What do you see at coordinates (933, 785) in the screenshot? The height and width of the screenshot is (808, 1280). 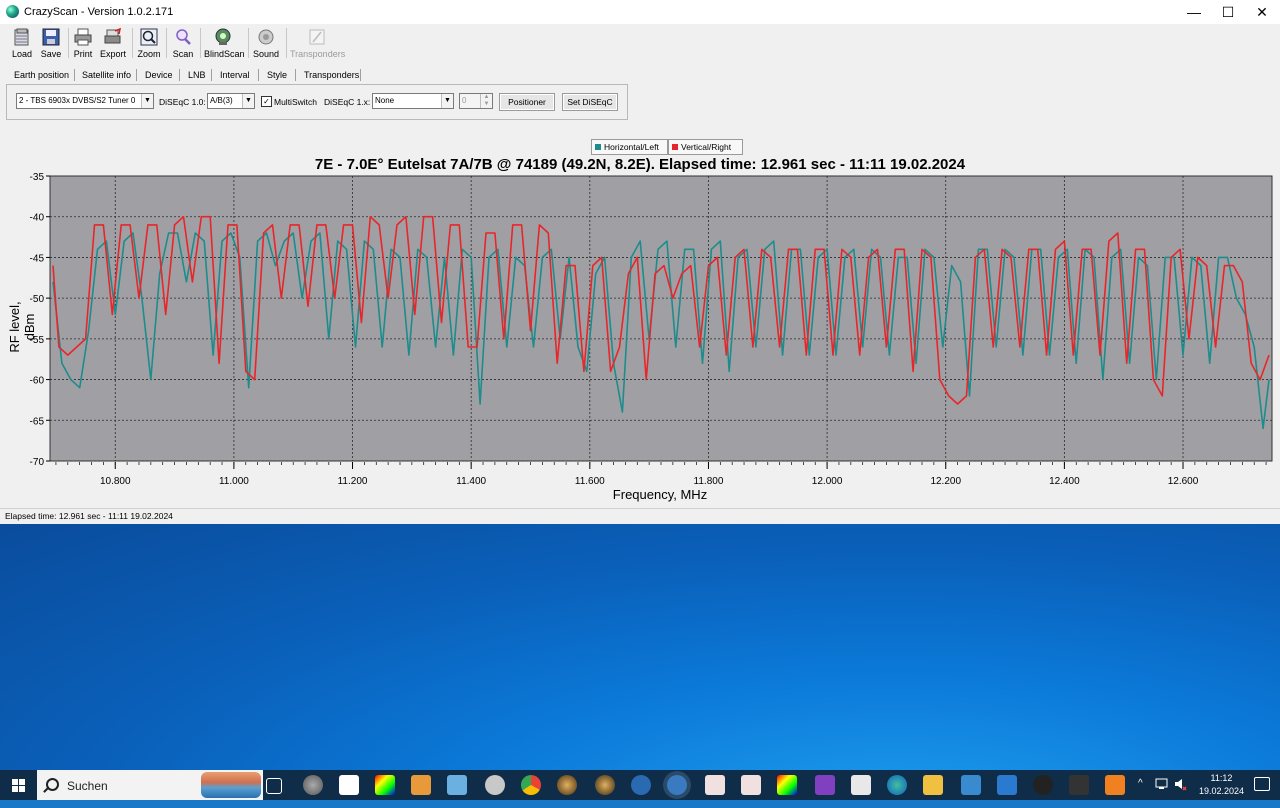 I see `file-explorer-icon` at bounding box center [933, 785].